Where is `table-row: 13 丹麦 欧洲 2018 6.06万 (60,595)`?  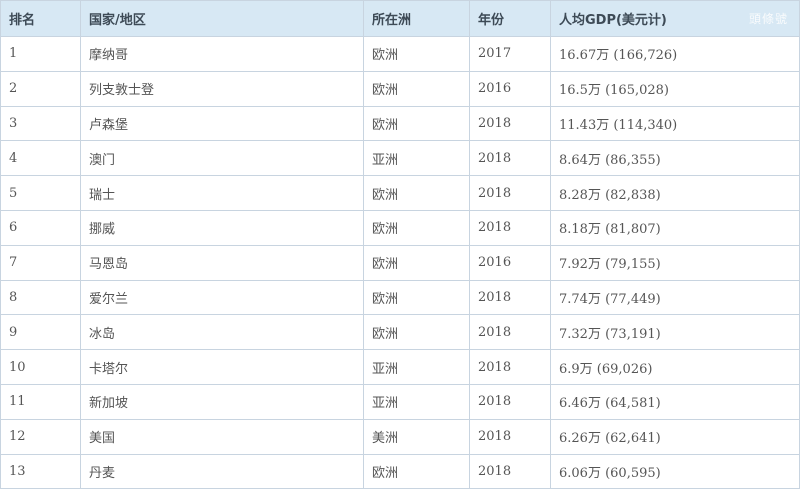 table-row: 13 丹麦 欧洲 2018 6.06万 (60,595) is located at coordinates (400, 471).